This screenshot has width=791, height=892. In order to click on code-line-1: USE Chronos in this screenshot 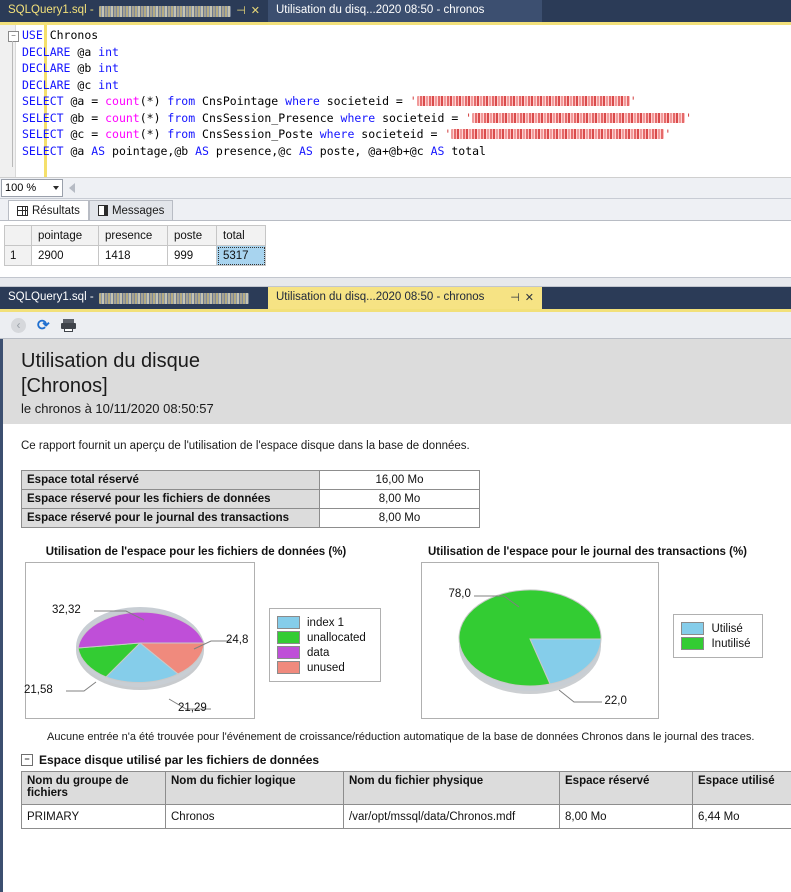, I will do `click(406, 35)`.